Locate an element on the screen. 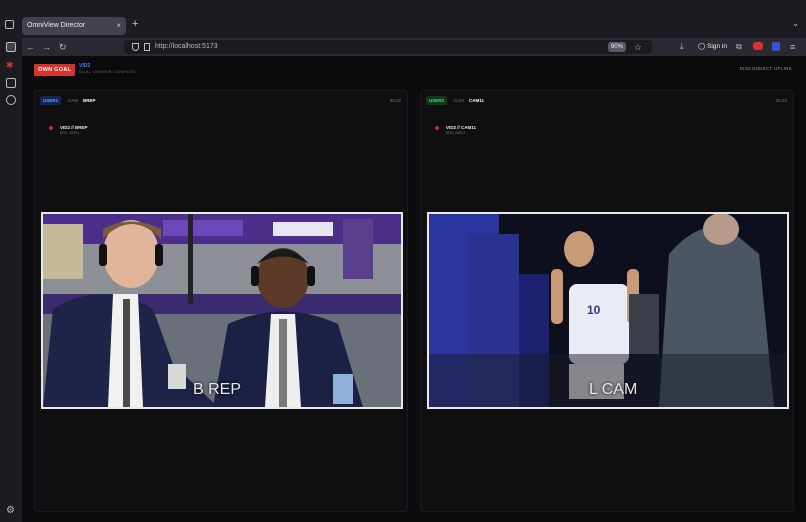 Image resolution: width=806 pixels, height=522 pixels. history-icon is located at coordinates (11, 100).